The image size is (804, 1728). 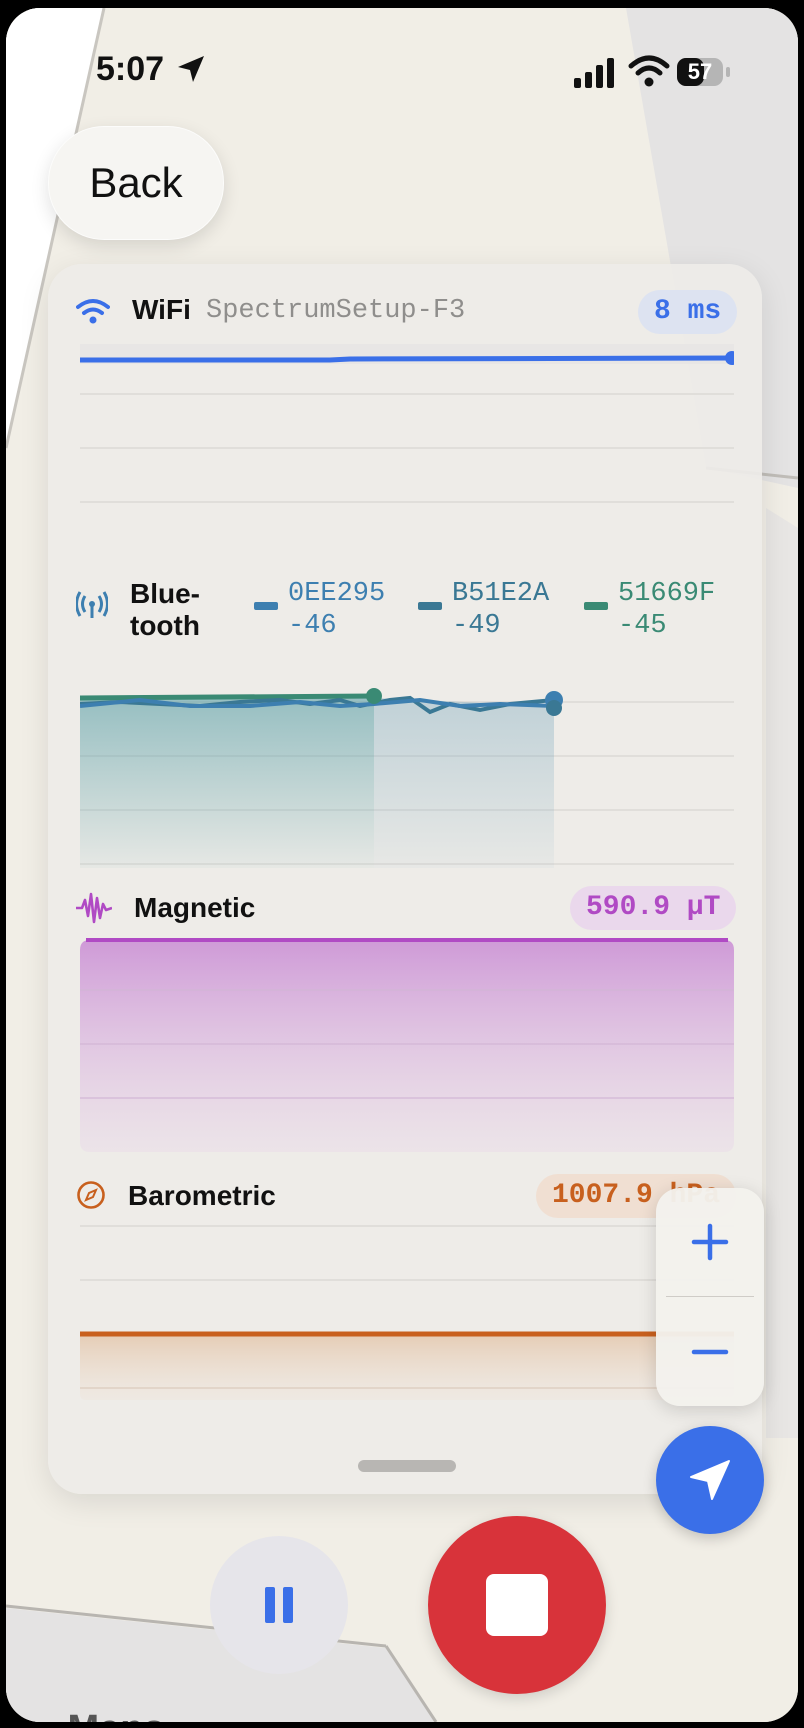 What do you see at coordinates (191, 69) in the screenshot?
I see `location-arrow-icon` at bounding box center [191, 69].